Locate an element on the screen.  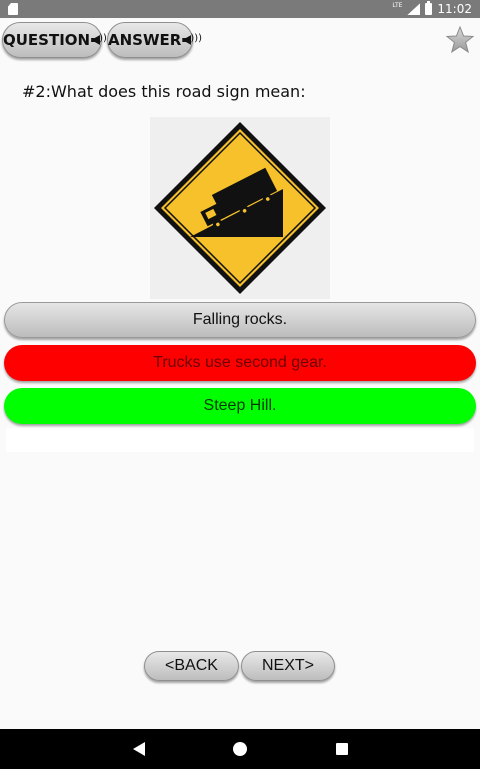
answer-option-1: Falling rocks. is located at coordinates (240, 320).